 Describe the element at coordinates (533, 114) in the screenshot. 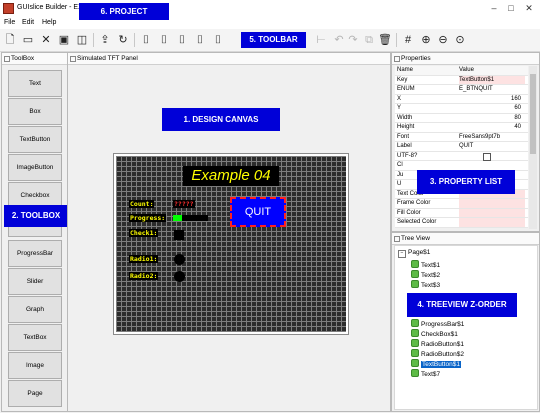

I see `scrollbar-thumb` at that location.